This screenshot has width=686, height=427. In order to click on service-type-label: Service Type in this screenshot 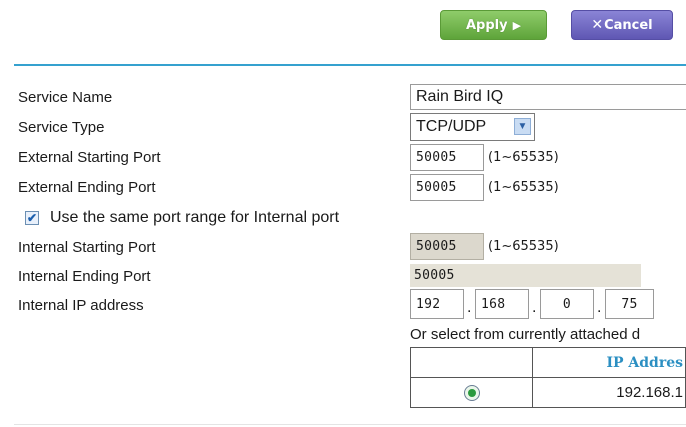, I will do `click(61, 127)`.